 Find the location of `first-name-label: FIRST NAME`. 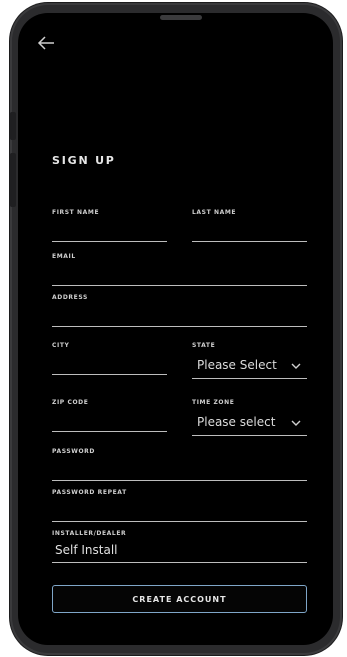

first-name-label: FIRST NAME is located at coordinates (76, 212).